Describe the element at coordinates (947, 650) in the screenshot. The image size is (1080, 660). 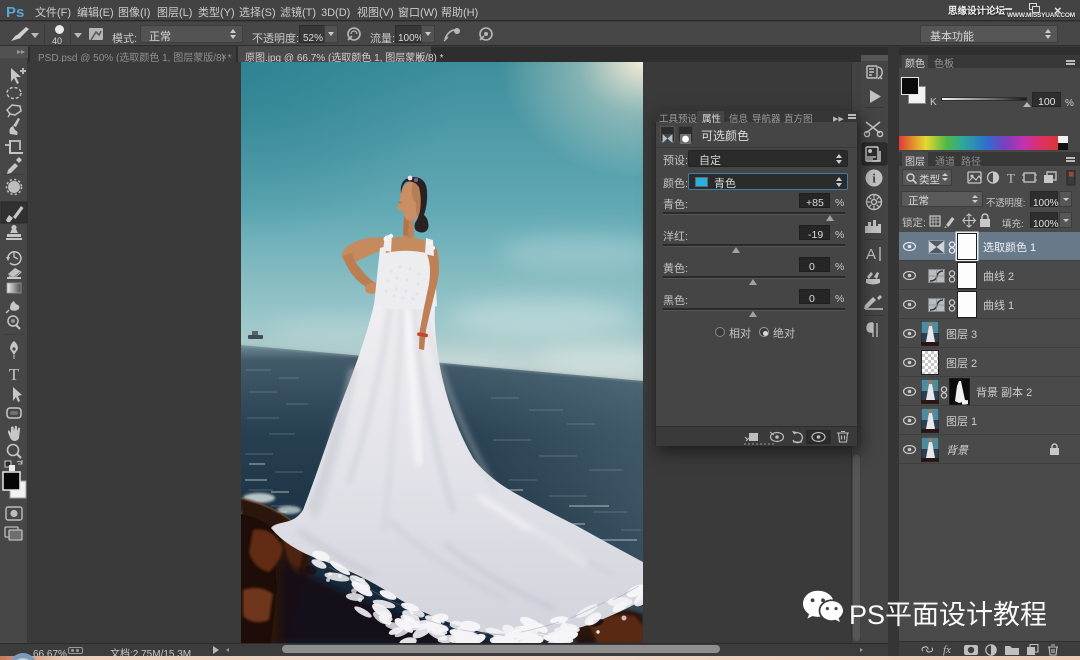
I see `svg-text: fx` at that location.